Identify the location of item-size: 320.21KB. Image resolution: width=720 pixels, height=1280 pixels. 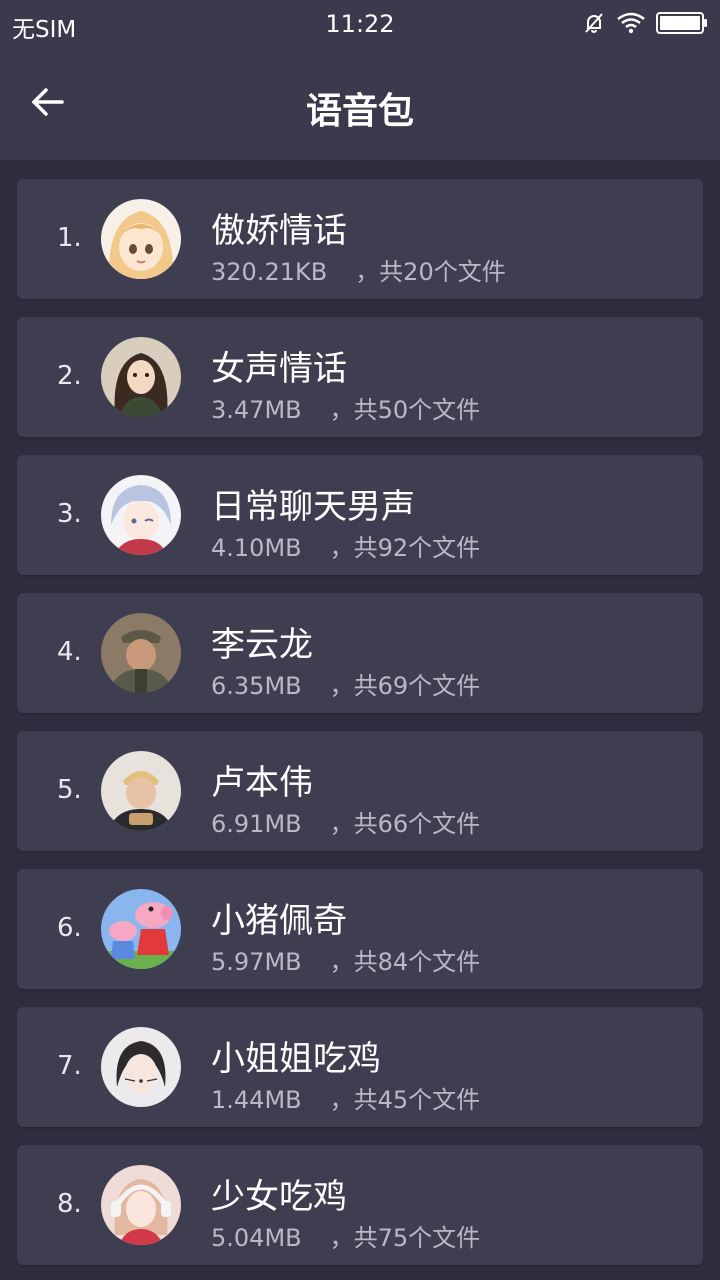
(269, 272).